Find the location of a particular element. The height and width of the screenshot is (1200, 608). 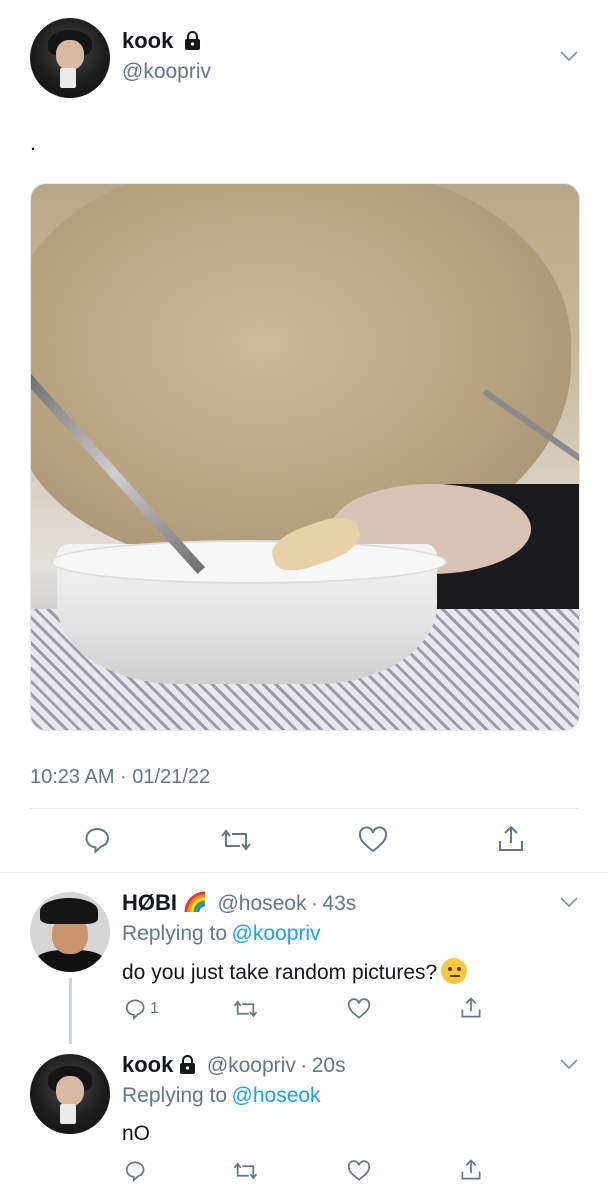

reply-button: 1 is located at coordinates (141, 1009).